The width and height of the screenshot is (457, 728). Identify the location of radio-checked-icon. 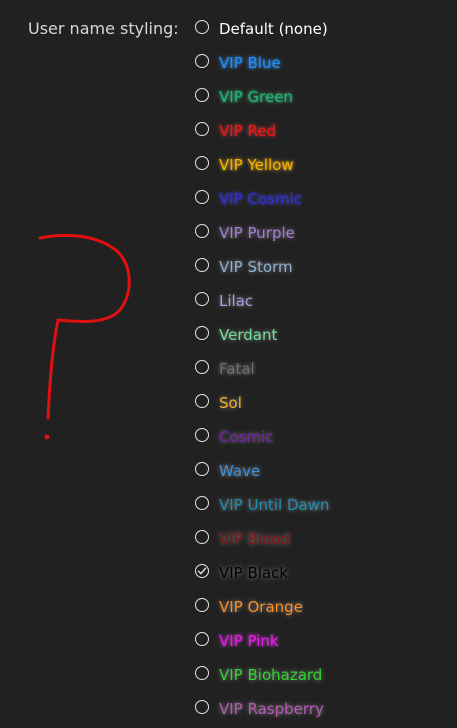
(202, 571).